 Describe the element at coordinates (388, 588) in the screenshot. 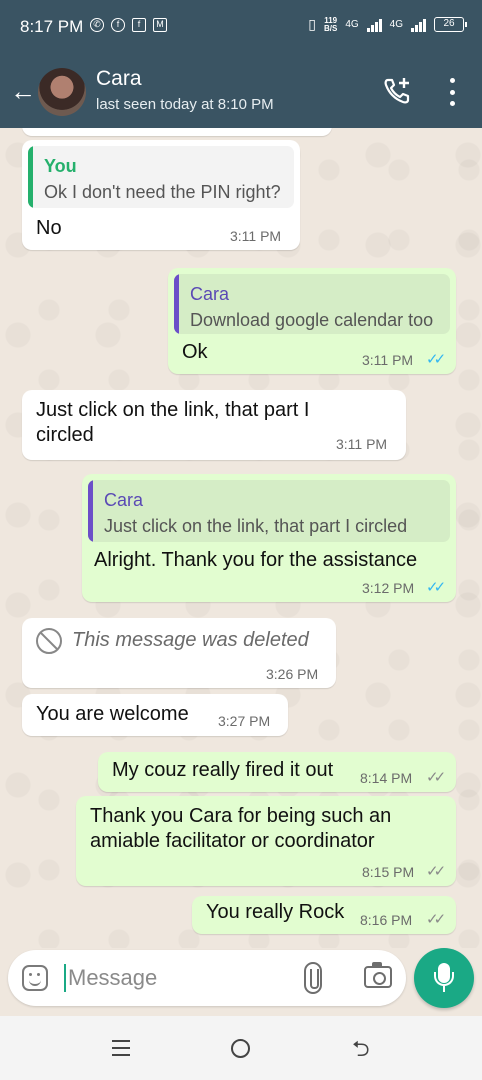

I see `message-time: 3:12 PM` at that location.